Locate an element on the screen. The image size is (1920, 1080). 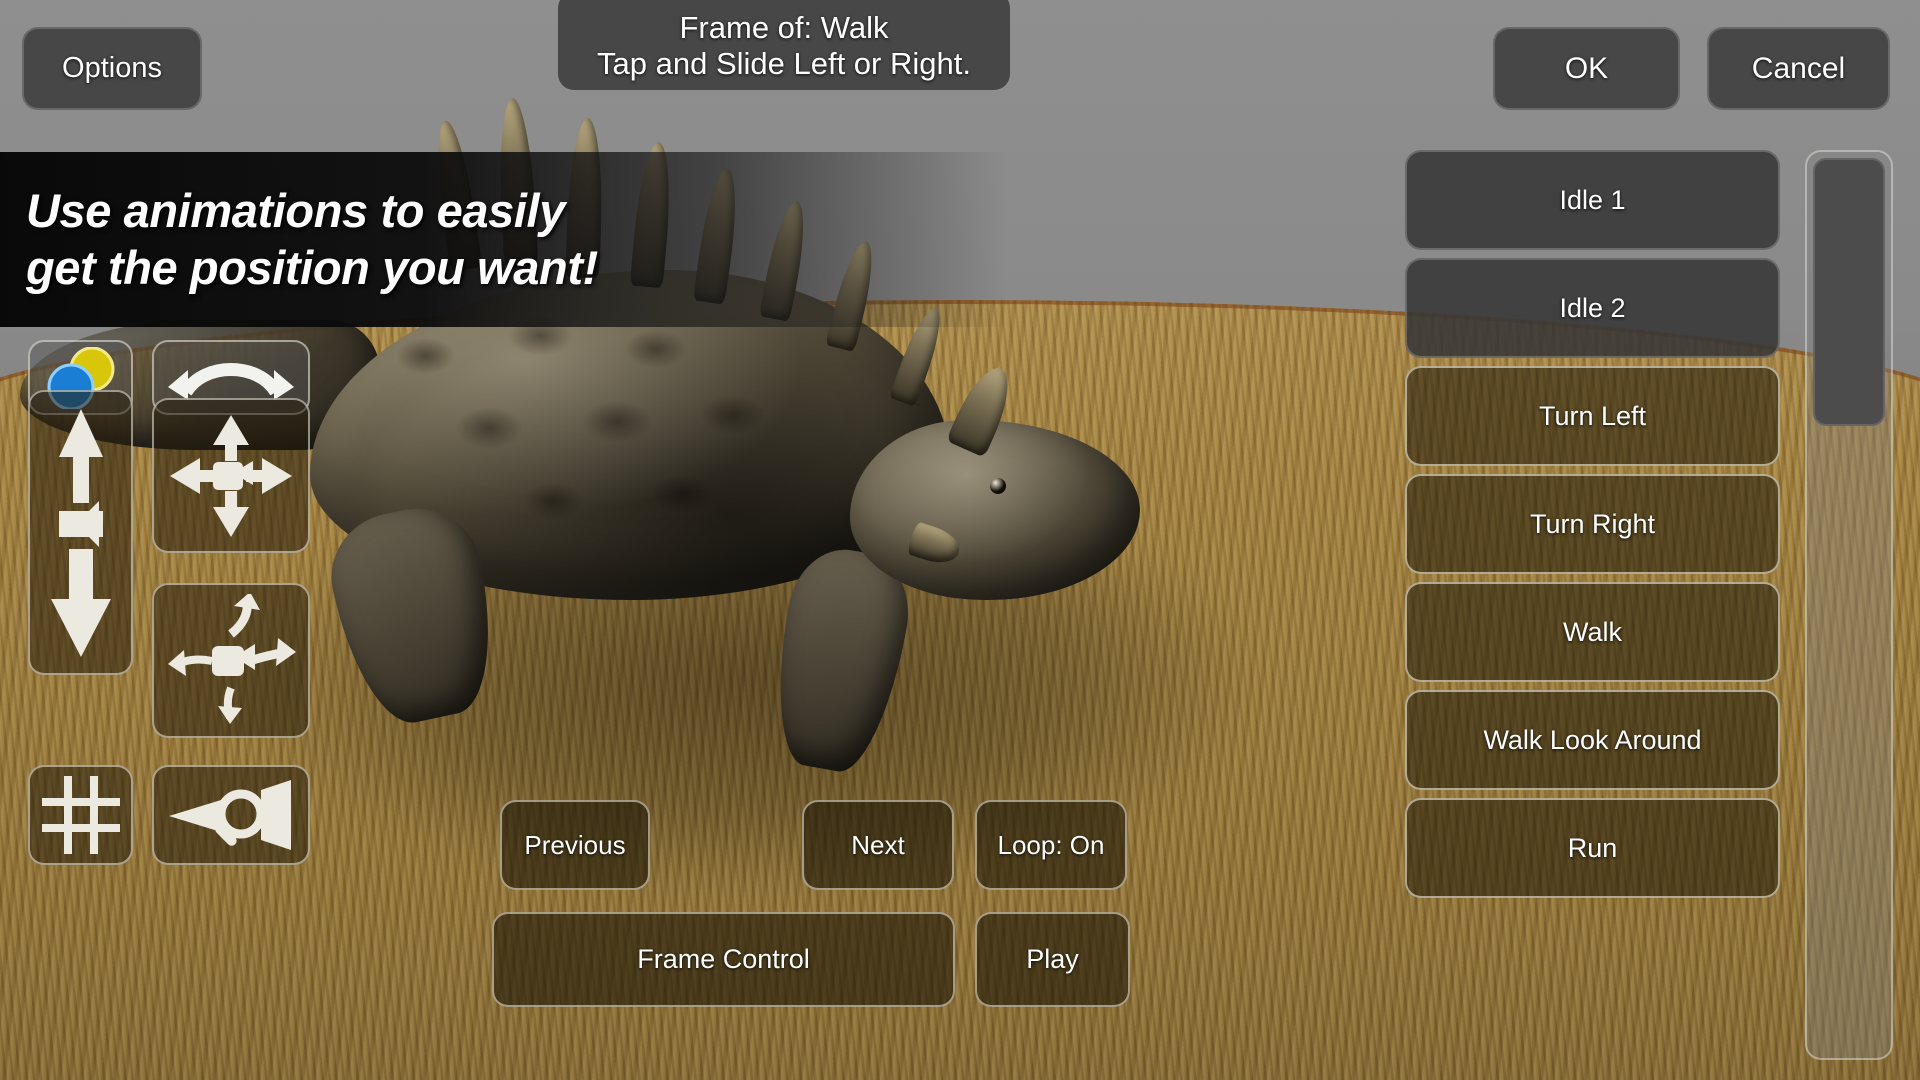
loop-toggle-button: Loop: On is located at coordinates (1051, 845).